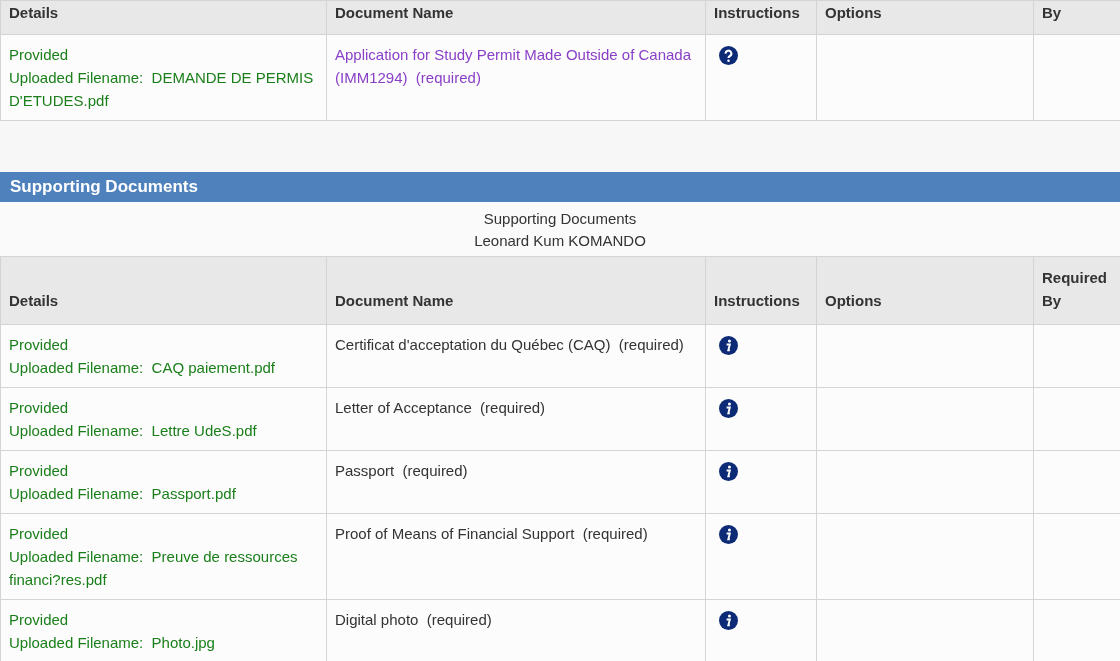  Describe the element at coordinates (123, 494) in the screenshot. I see `filename-text: Uploaded Filename: Passport.pdf` at that location.